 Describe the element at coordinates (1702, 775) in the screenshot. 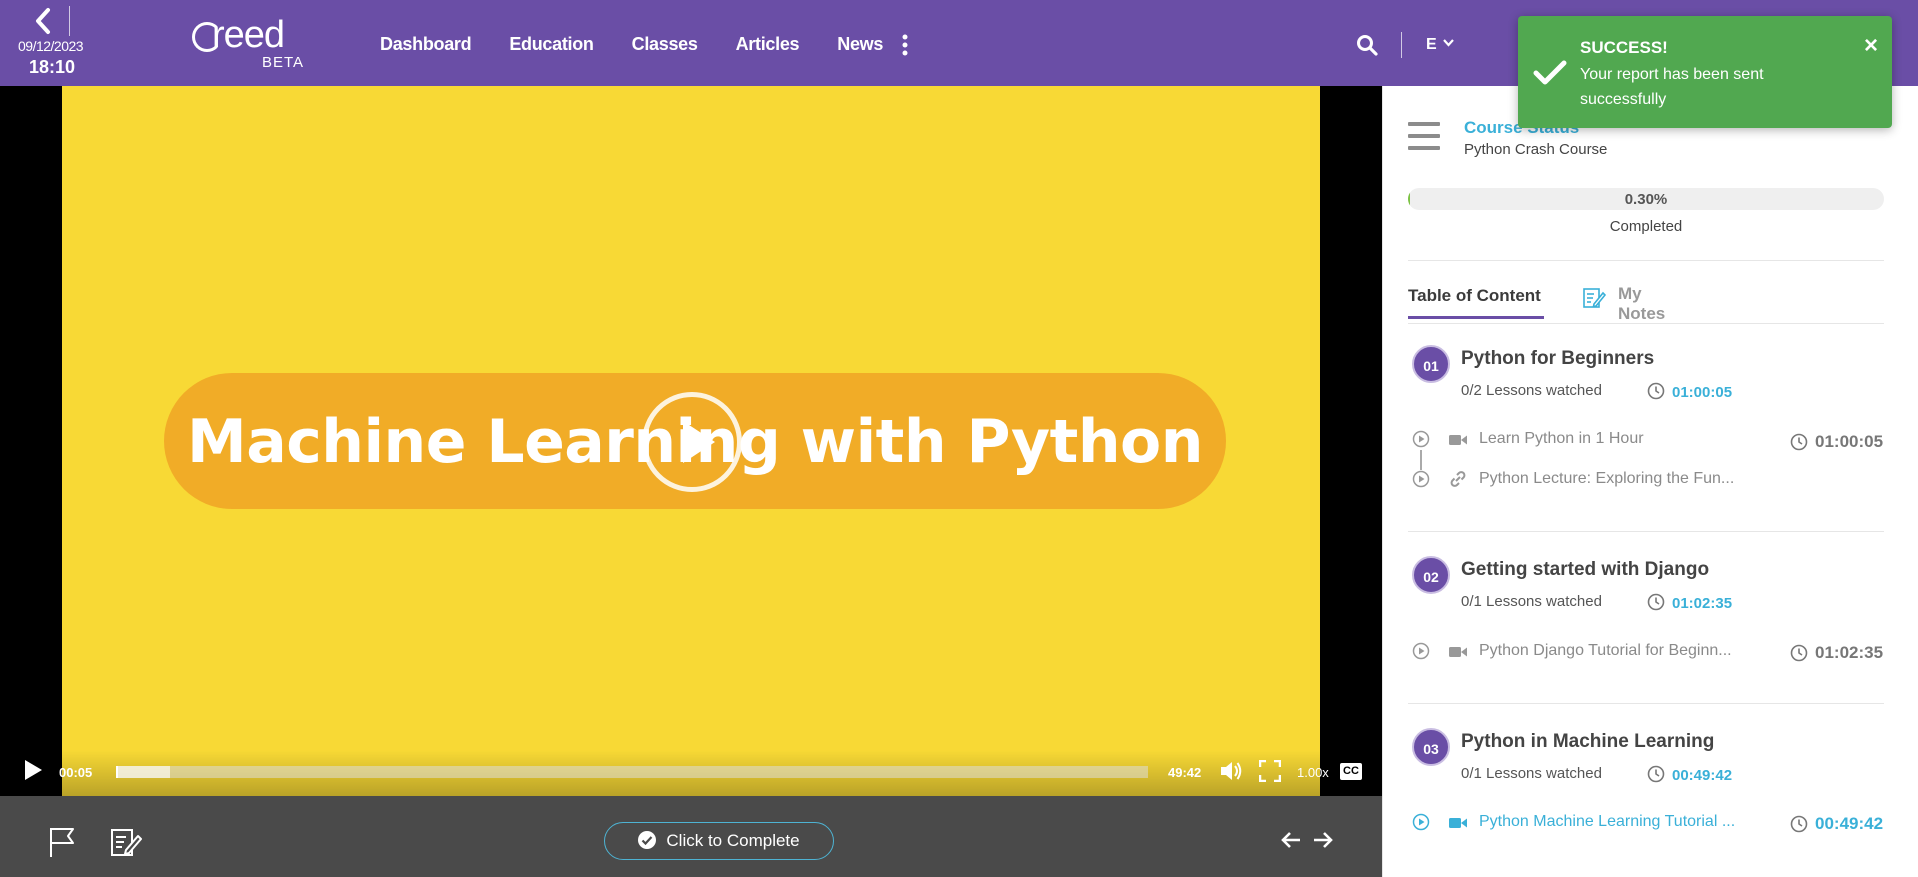

I see `section-duration: 00:49:42` at that location.